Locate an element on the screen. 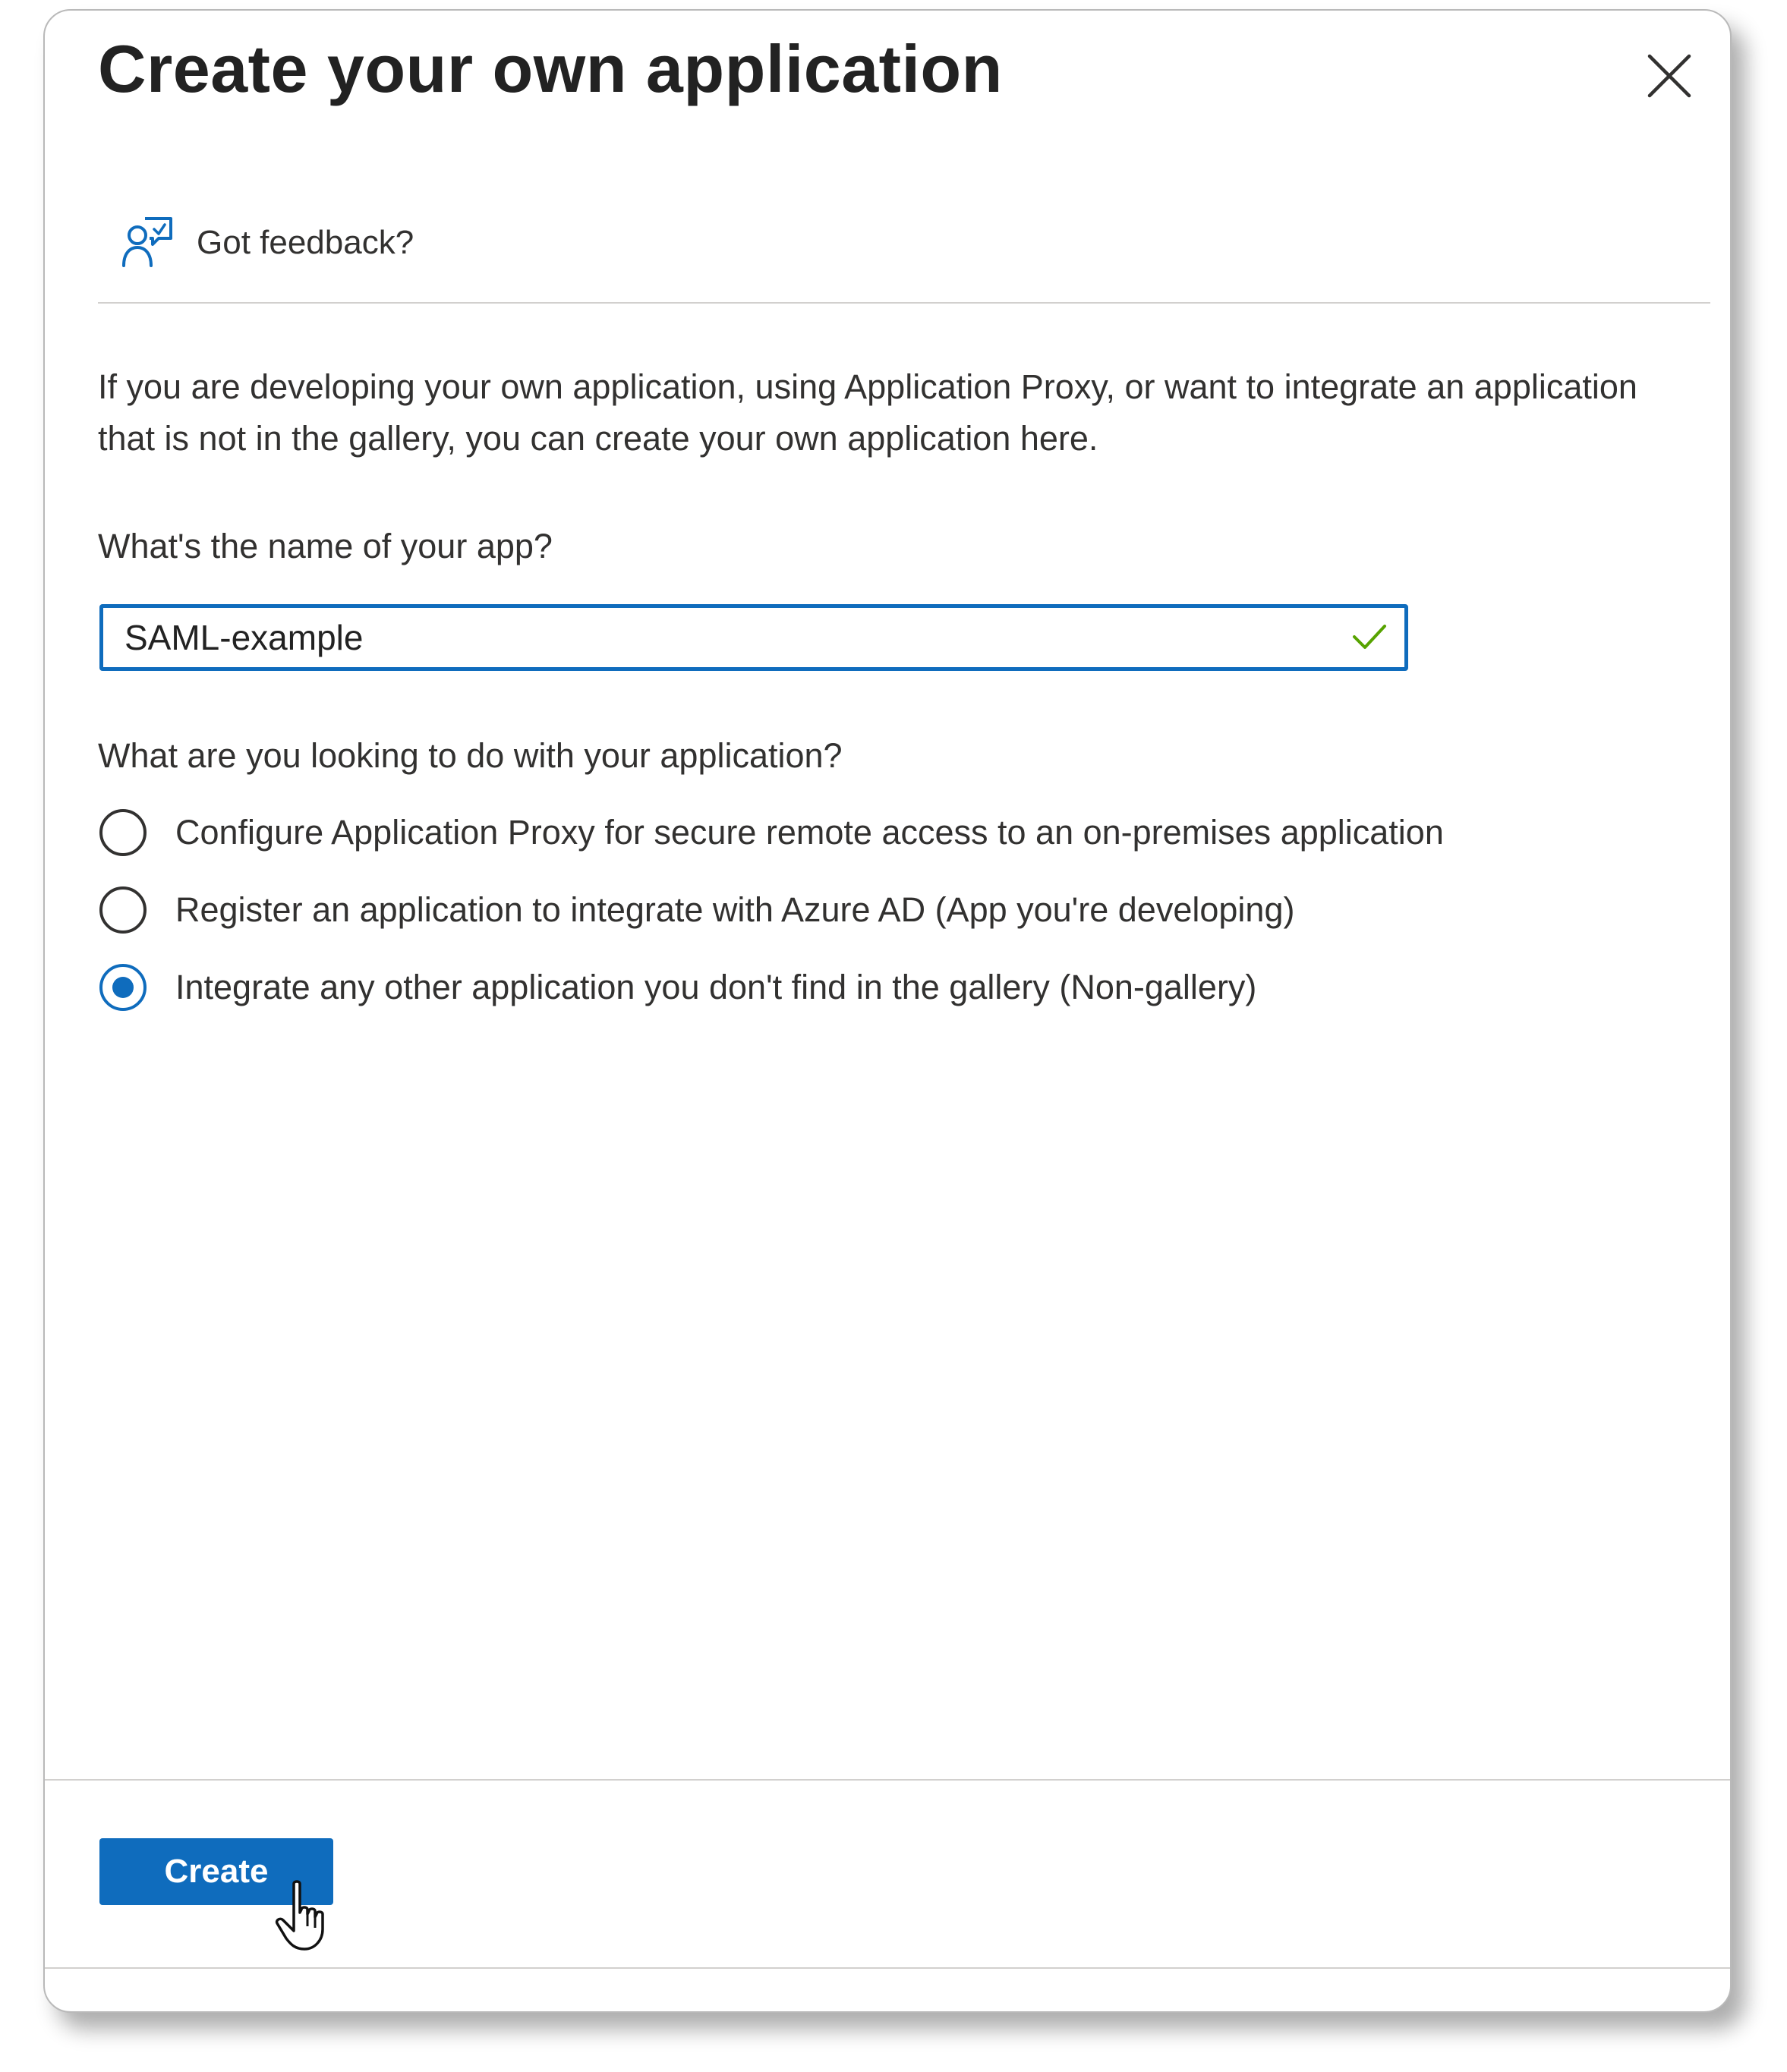 This screenshot has width=1787, height=2072. radio-selected-dot is located at coordinates (123, 987).